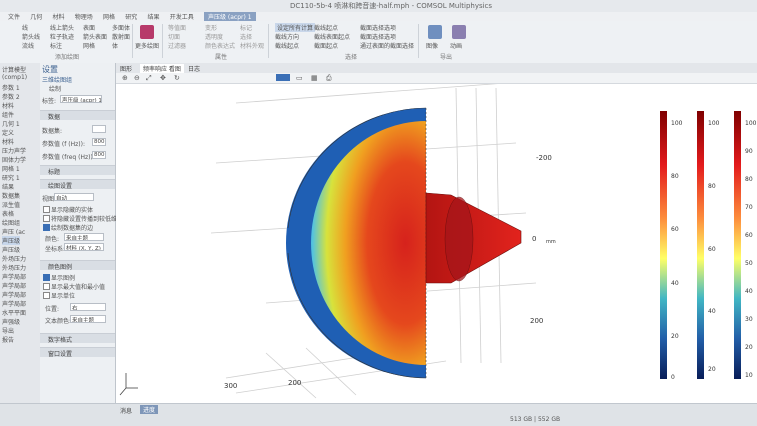  What do you see at coordinates (31, 36) in the screenshot?
I see `ribbon-arrow-line: 箭头线` at bounding box center [31, 36].